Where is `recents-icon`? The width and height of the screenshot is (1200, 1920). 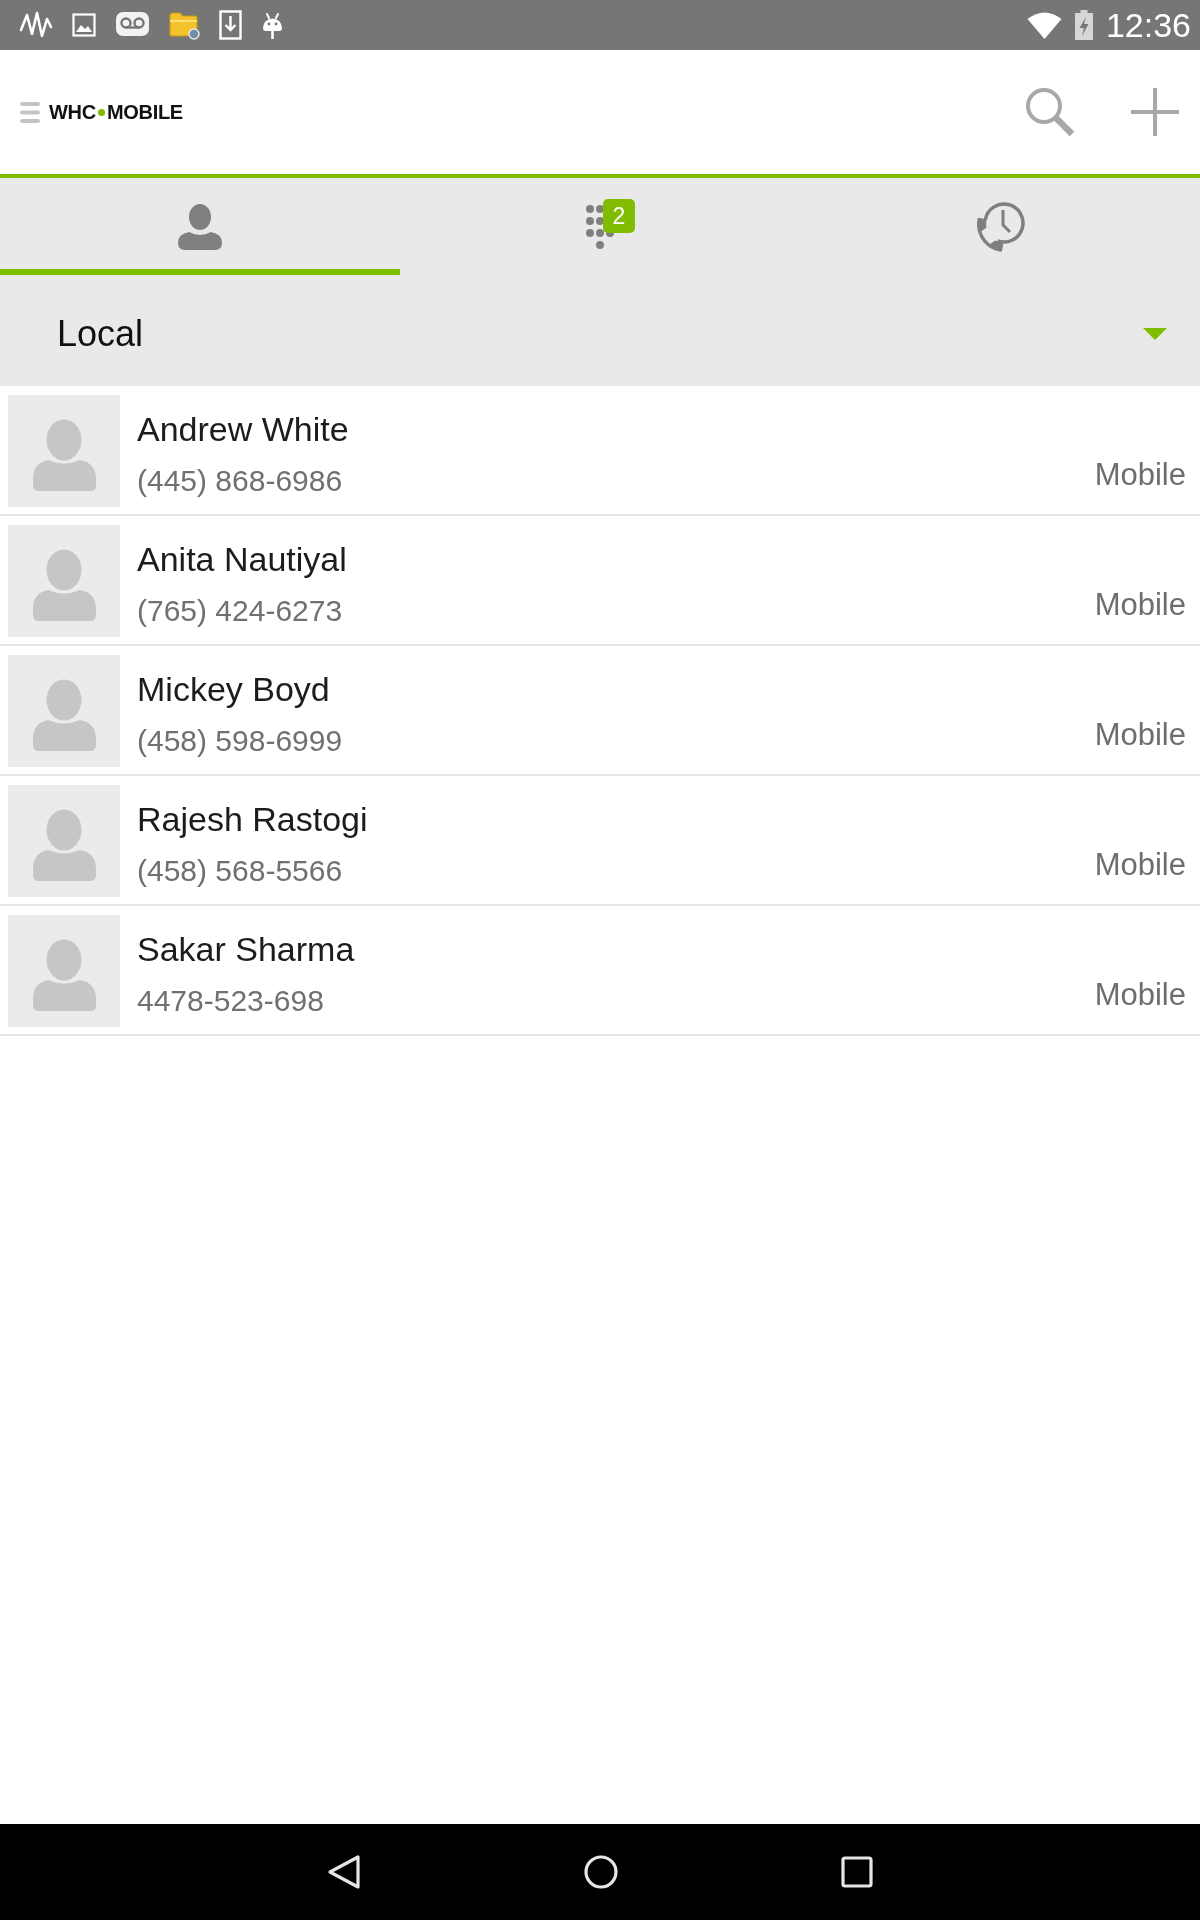 recents-icon is located at coordinates (857, 1872).